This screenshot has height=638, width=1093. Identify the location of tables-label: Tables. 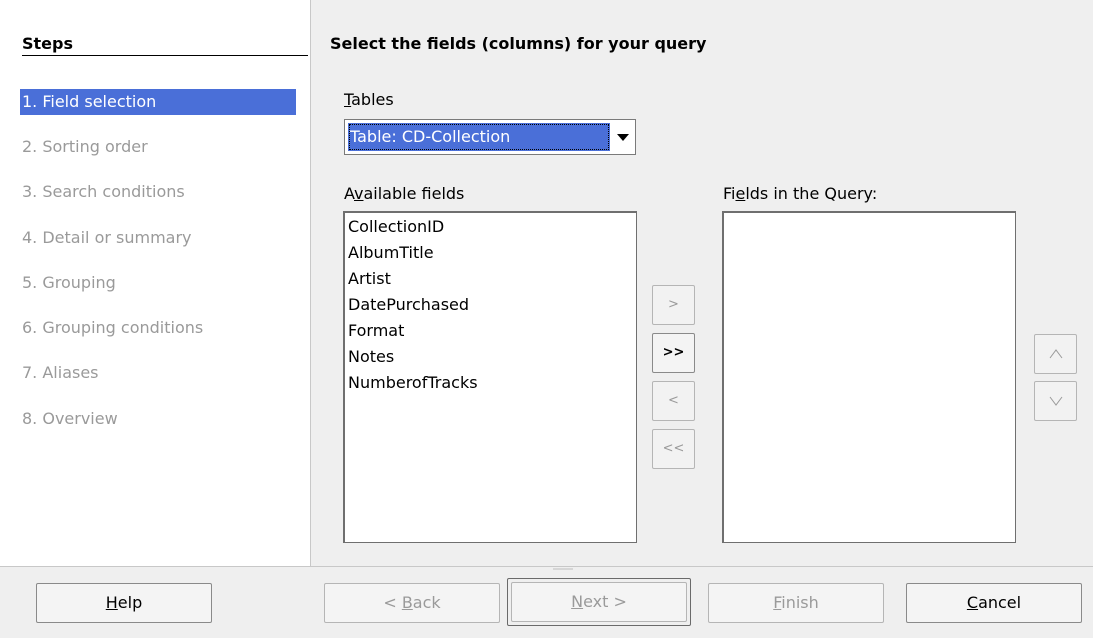
(369, 99).